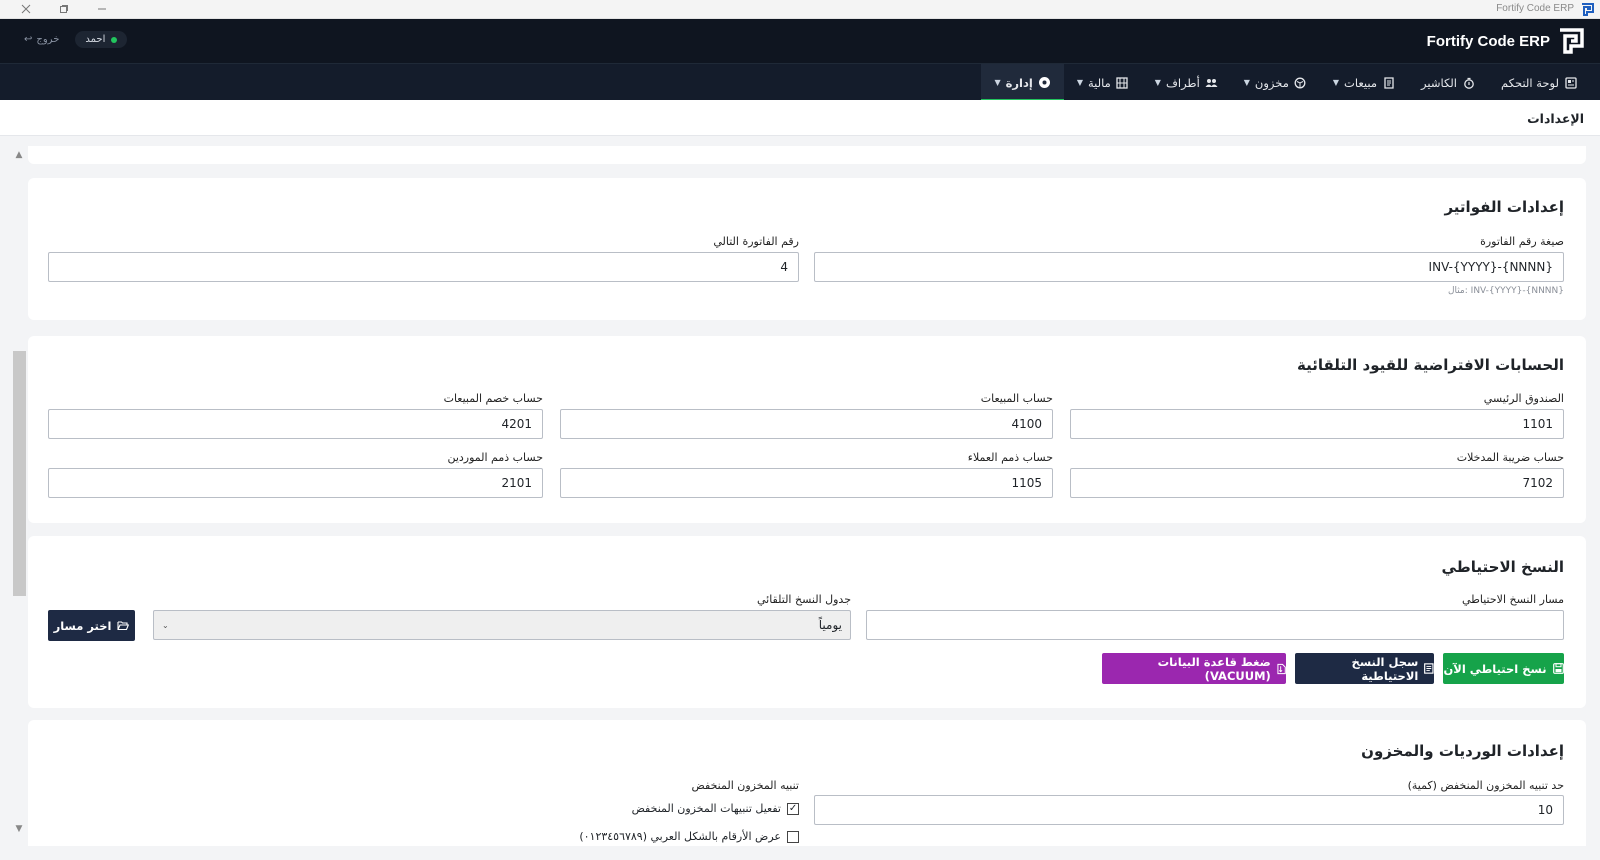 This screenshot has height=860, width=1600. What do you see at coordinates (1439, 82) in the screenshot?
I see `nav-label: الكاشير` at bounding box center [1439, 82].